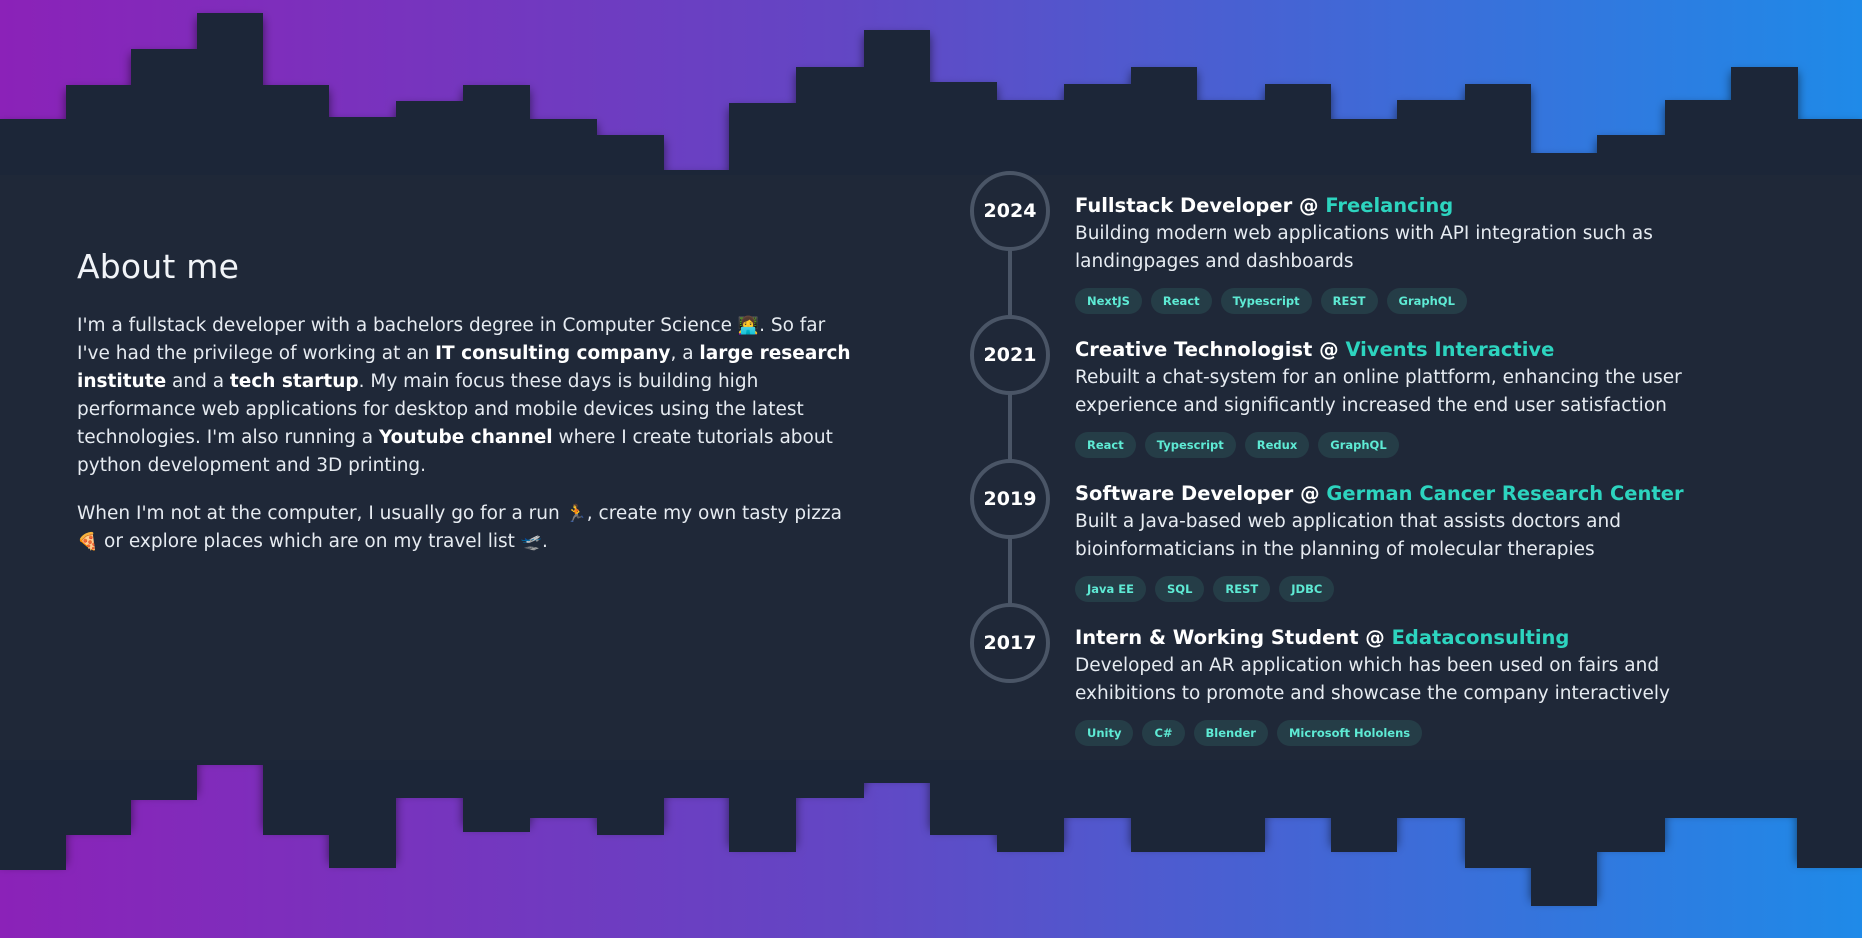 The width and height of the screenshot is (1862, 938). I want to click on tech-tag: NextJS, so click(1108, 301).